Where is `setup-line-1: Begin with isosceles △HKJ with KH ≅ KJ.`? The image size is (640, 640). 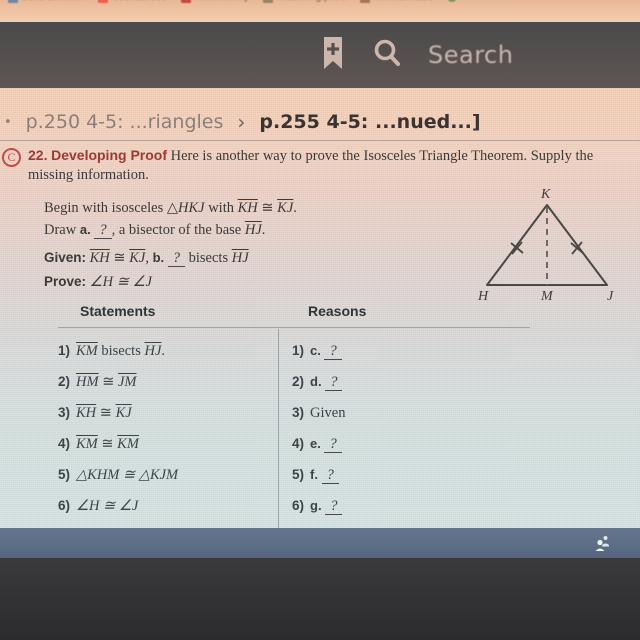
setup-line-1: Begin with isosceles △HKJ with KH ≅ KJ. is located at coordinates (170, 208).